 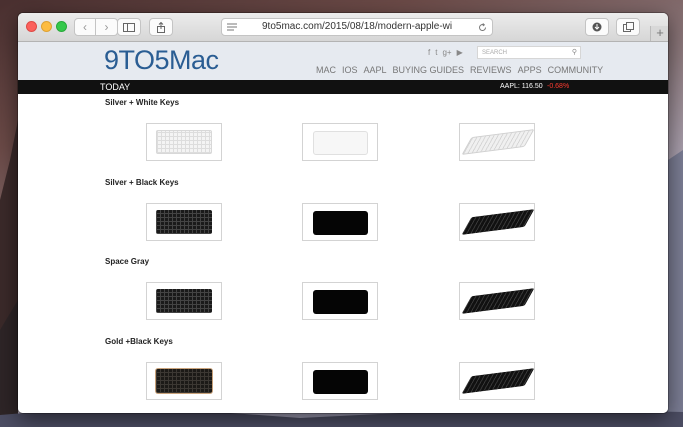 What do you see at coordinates (139, 341) in the screenshot?
I see `section-title: Gold +Black Keys` at bounding box center [139, 341].